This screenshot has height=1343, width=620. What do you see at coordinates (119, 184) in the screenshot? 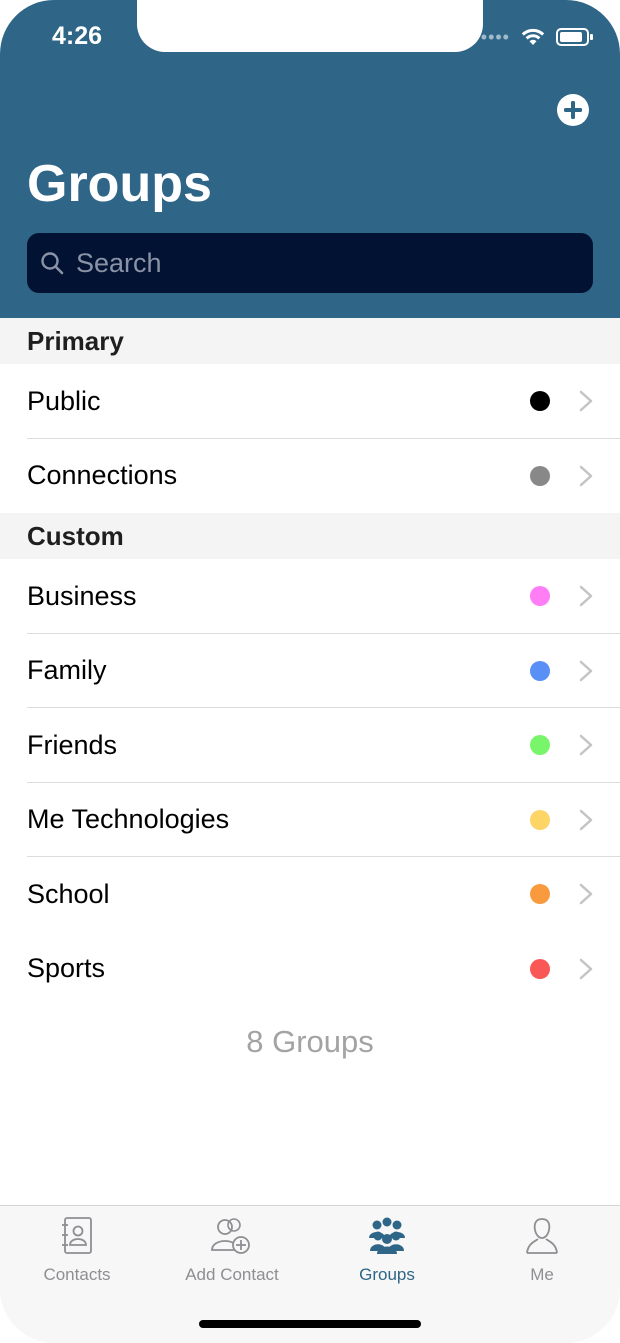
I see `page-title: Groups` at bounding box center [119, 184].